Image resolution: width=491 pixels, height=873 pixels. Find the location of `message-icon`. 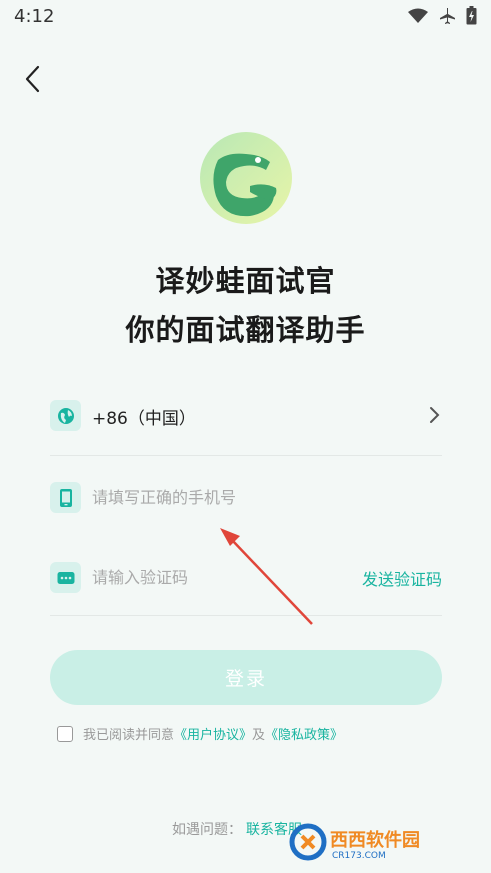

message-icon is located at coordinates (65, 577).